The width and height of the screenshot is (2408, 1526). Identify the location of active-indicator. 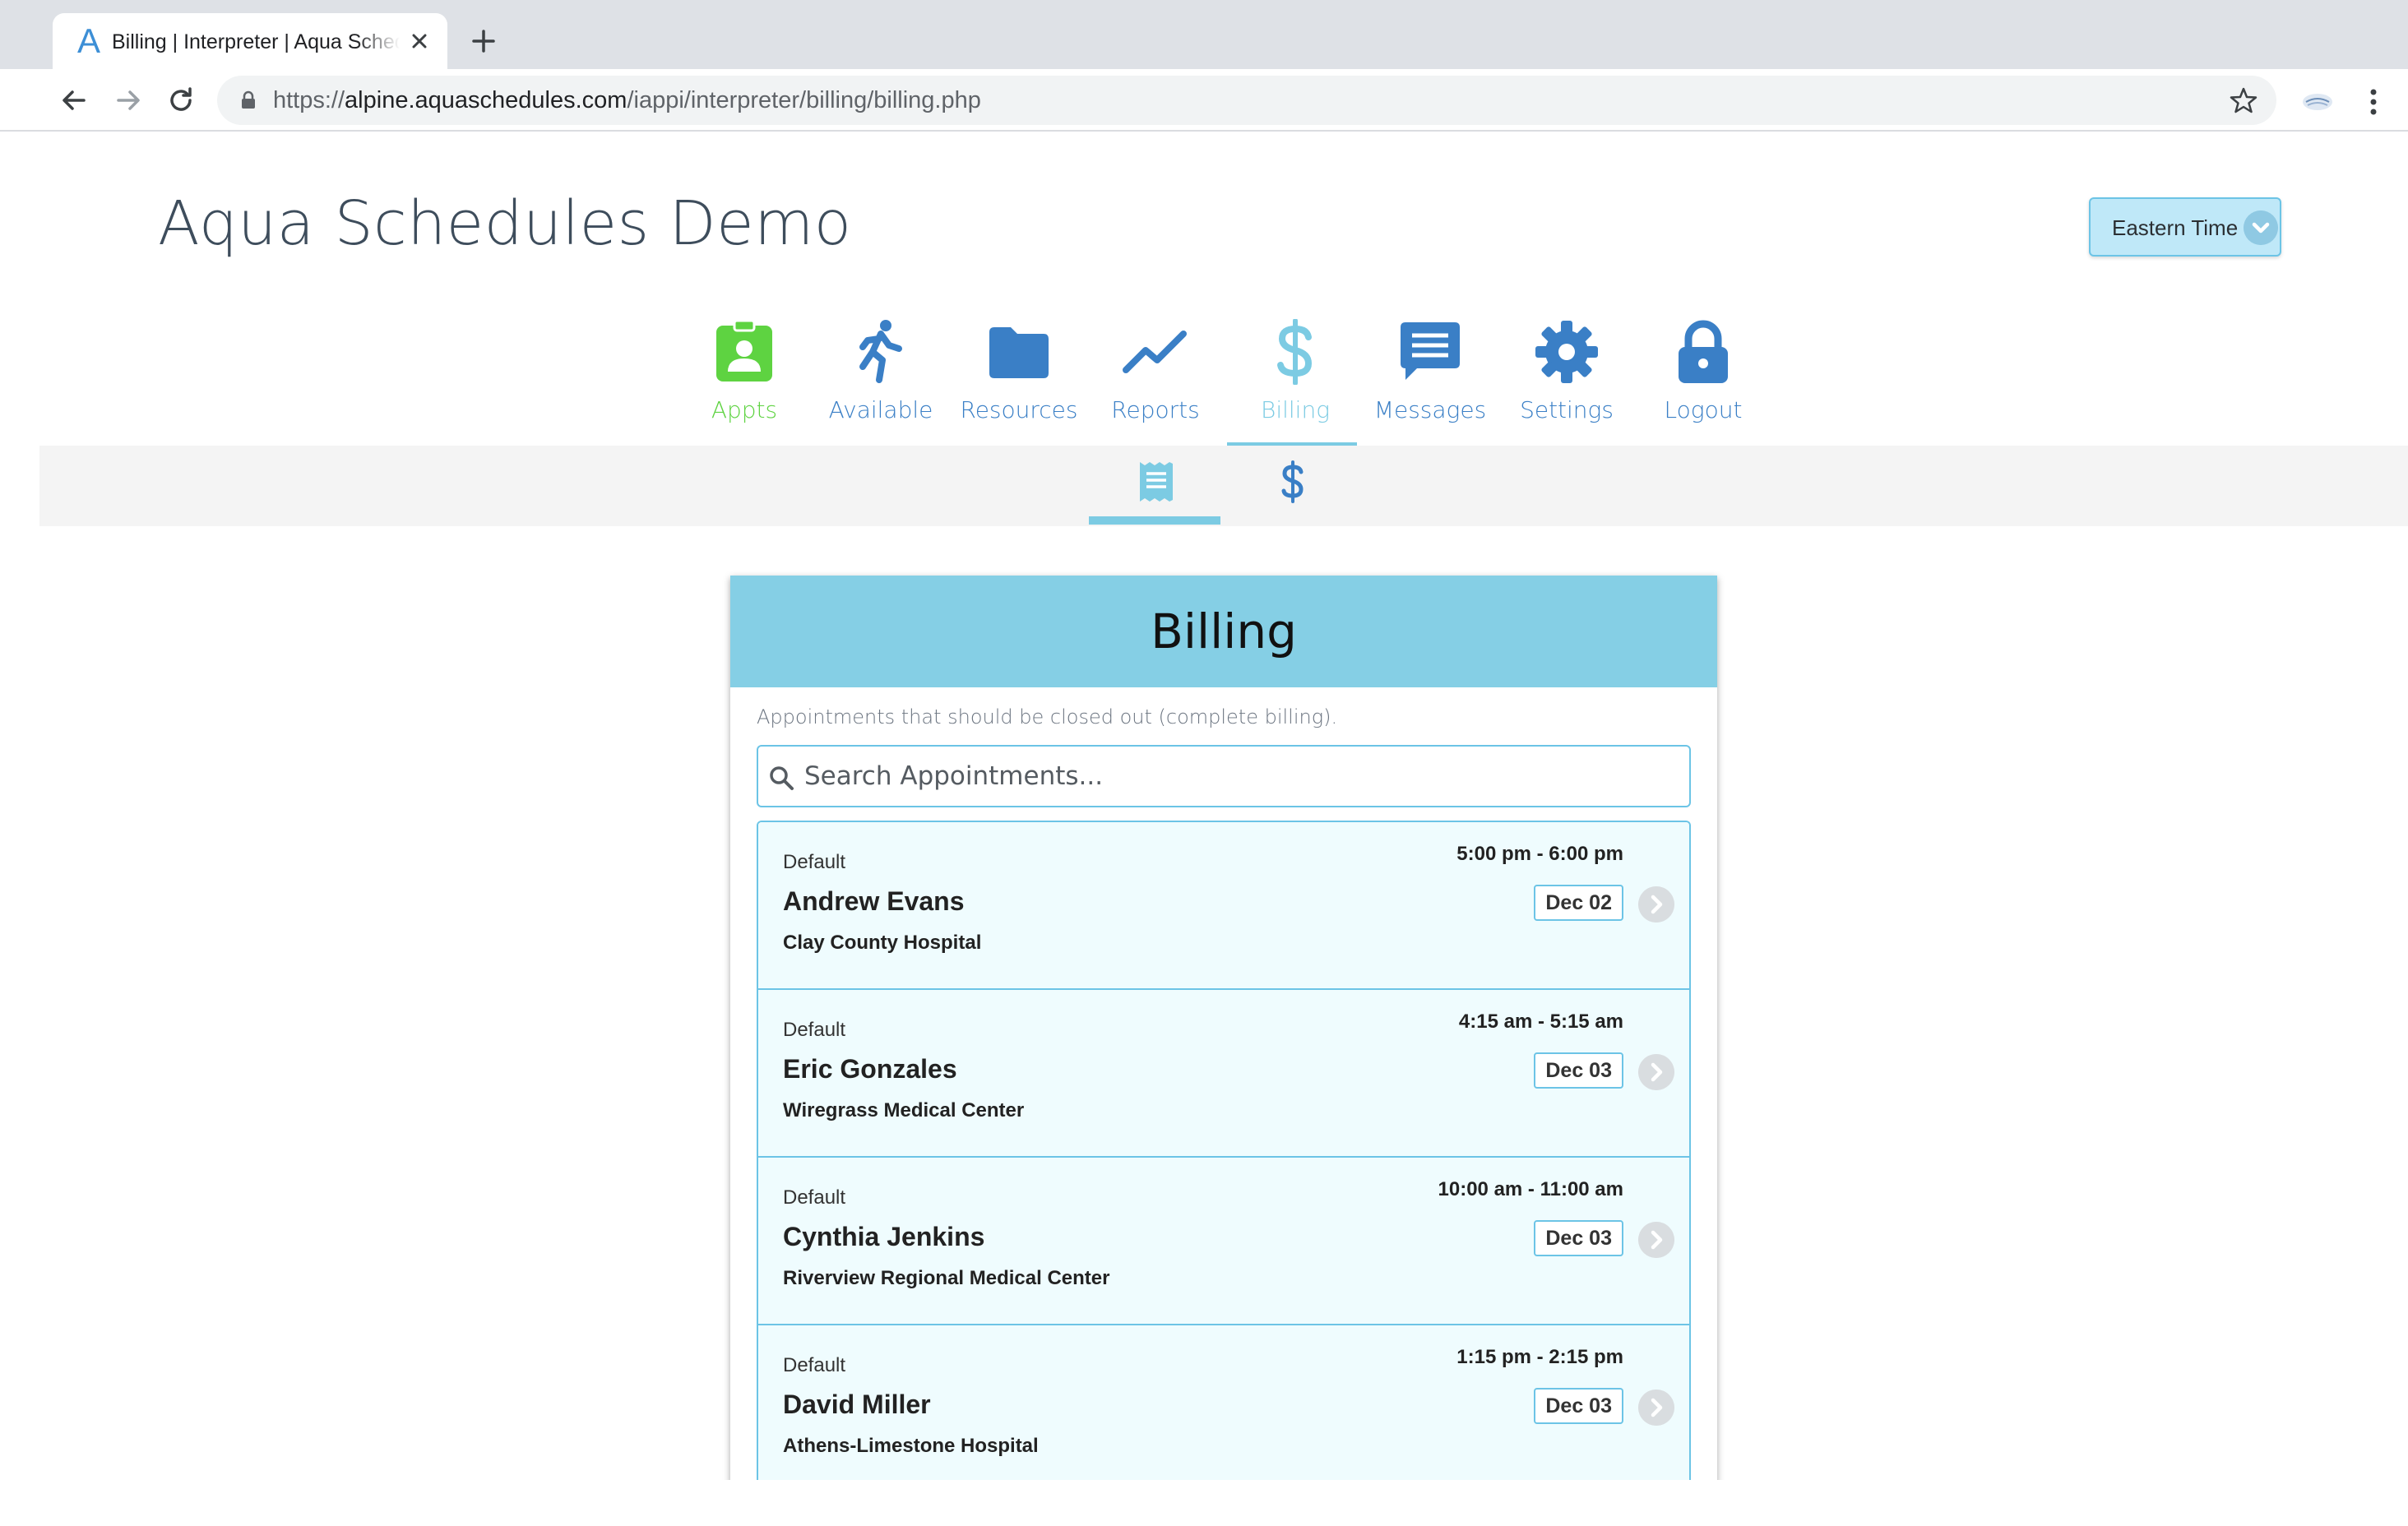
(1154, 520).